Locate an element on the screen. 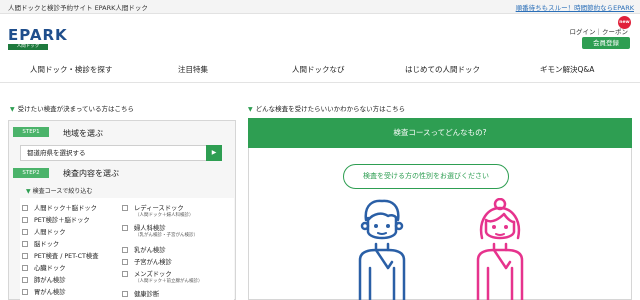 The image size is (640, 300). nav-item-first-time: はじめての人間ドック is located at coordinates (442, 69).